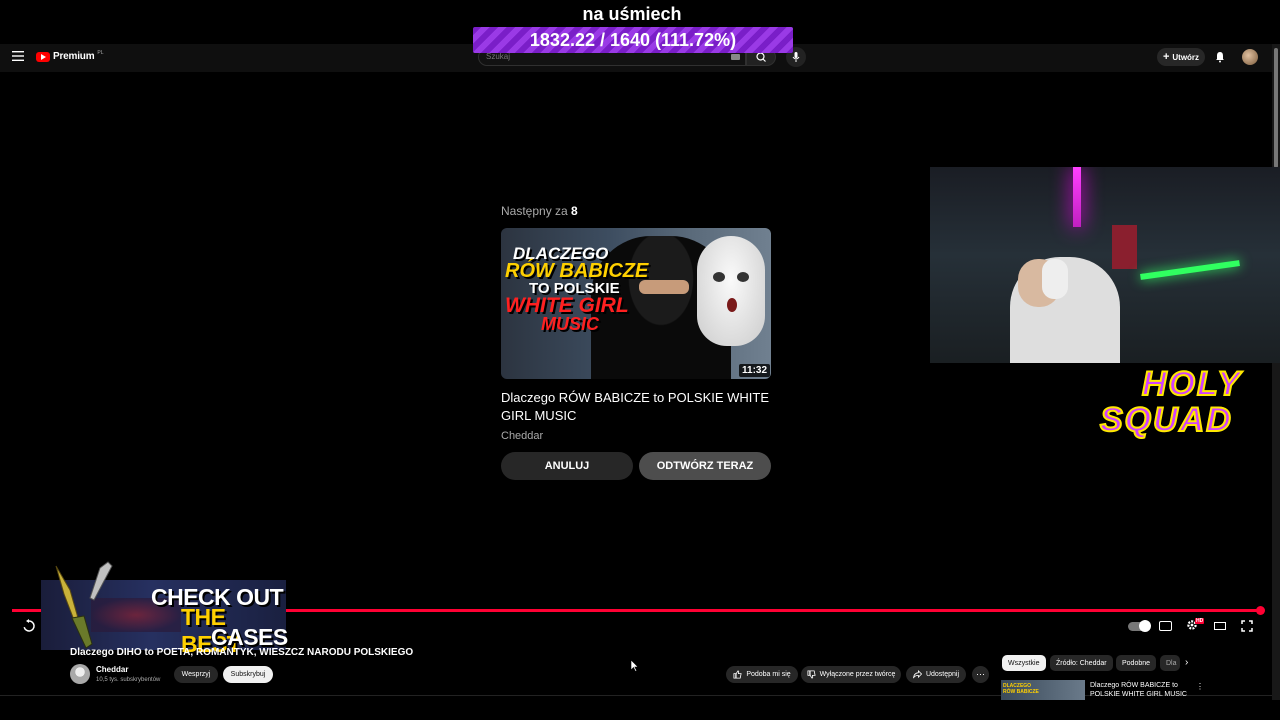 Image resolution: width=1280 pixels, height=720 pixels. What do you see at coordinates (731, 291) in the screenshot?
I see `thumbnail-white-mask` at bounding box center [731, 291].